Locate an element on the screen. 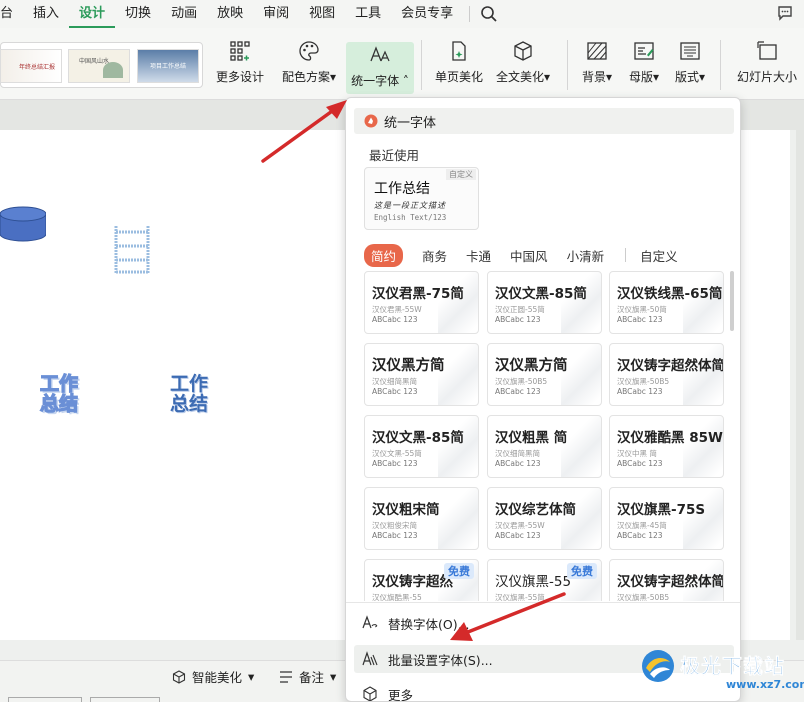  watermark-brand: 极光下载站 is located at coordinates (732, 666).